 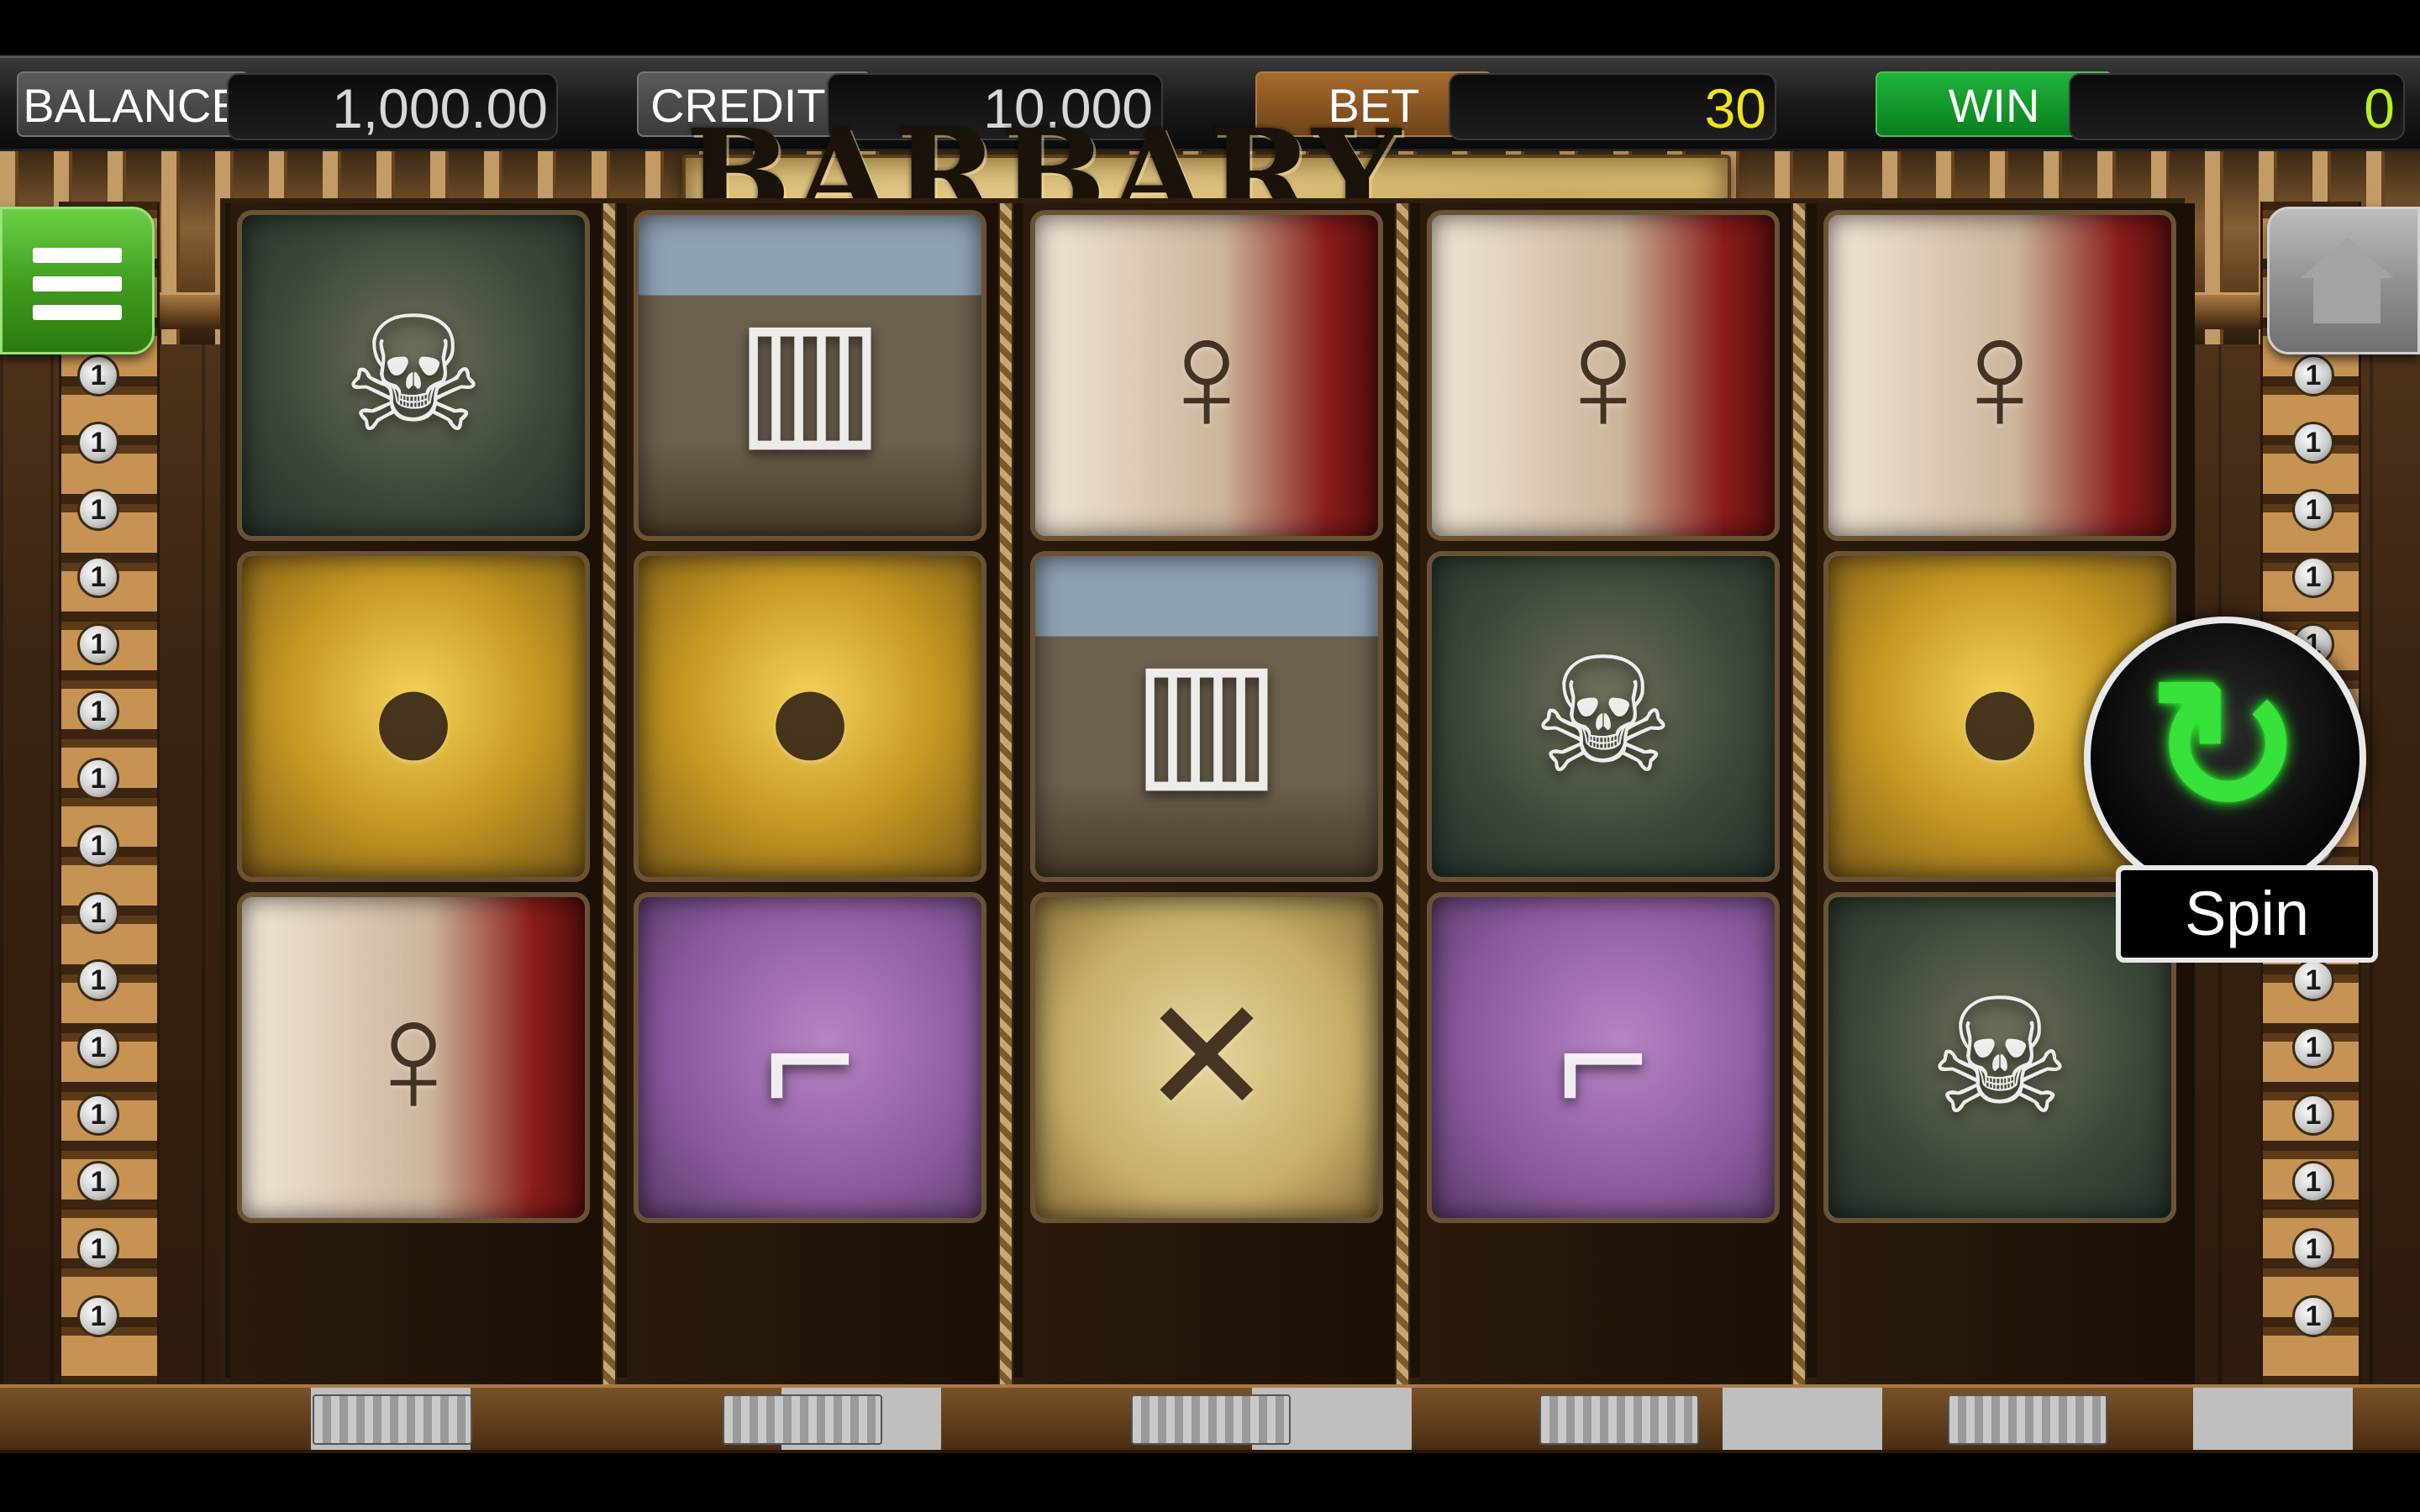 I want to click on win-value: 0, so click(x=2237, y=106).